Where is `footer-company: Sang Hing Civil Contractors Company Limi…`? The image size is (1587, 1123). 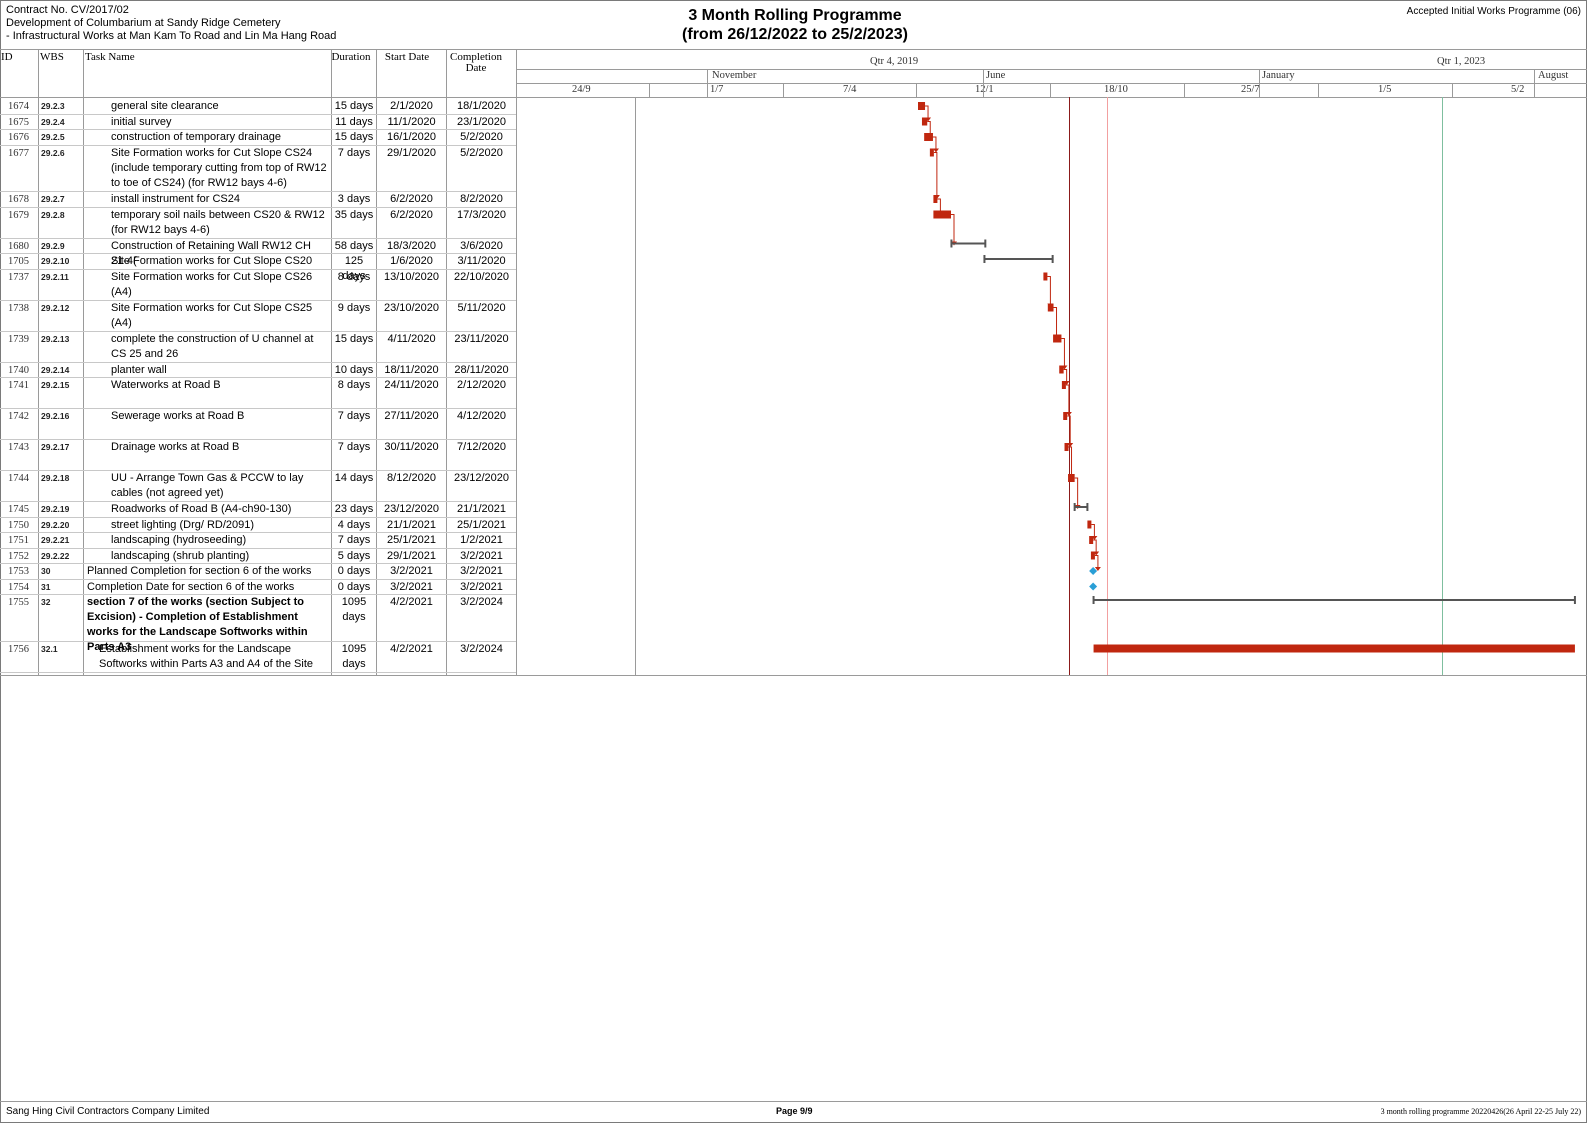
footer-company: Sang Hing Civil Contractors Company Limi… is located at coordinates (108, 1111).